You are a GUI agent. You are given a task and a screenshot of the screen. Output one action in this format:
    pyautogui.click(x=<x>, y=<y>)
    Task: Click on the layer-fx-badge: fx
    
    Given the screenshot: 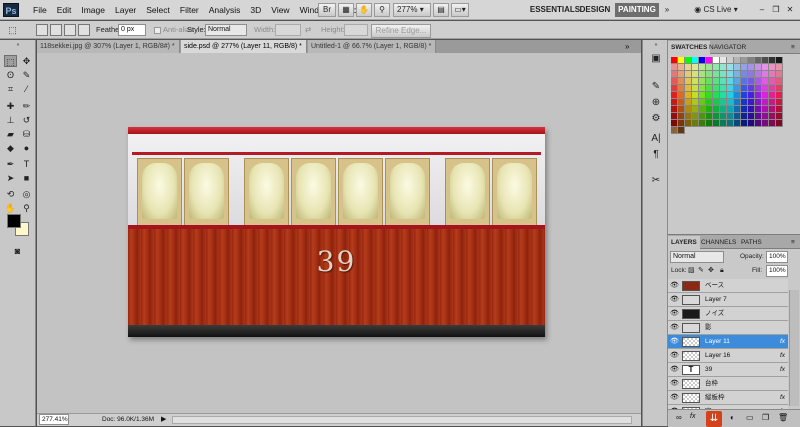 What is the action you would take?
    pyautogui.click(x=782, y=356)
    